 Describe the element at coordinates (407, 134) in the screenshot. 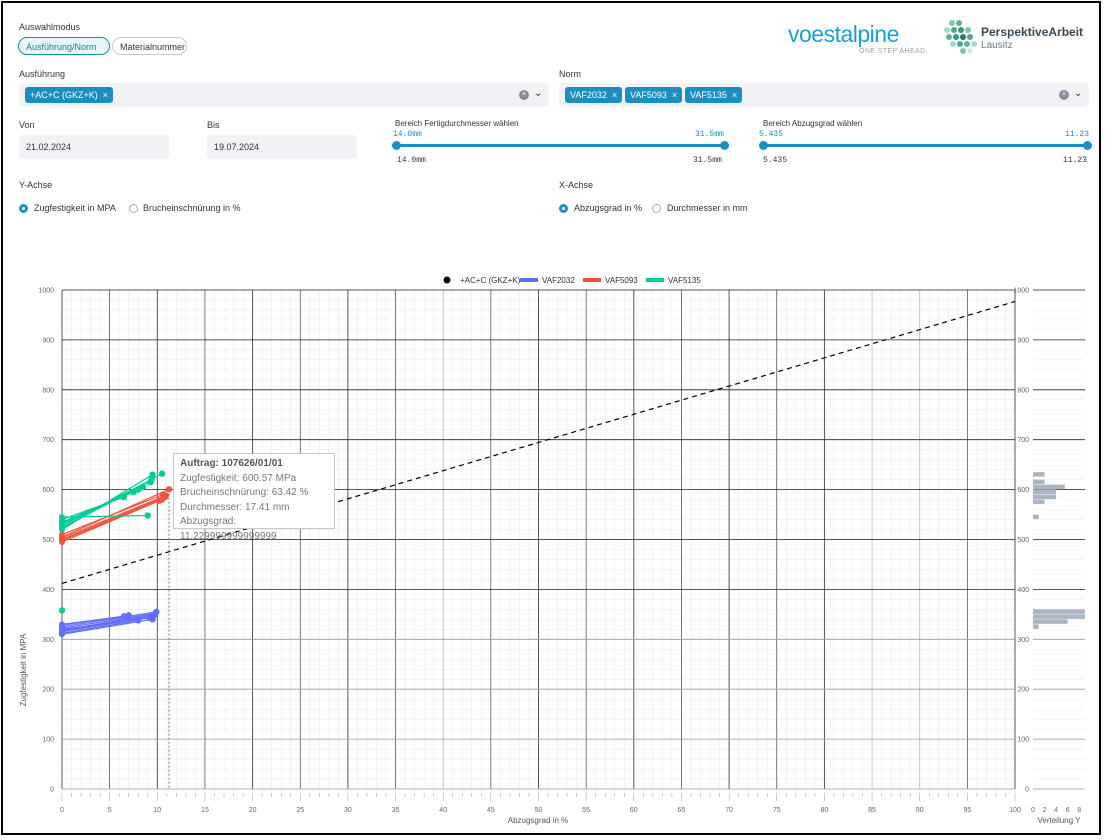

I see `diam-min-value: 14.0mm` at that location.